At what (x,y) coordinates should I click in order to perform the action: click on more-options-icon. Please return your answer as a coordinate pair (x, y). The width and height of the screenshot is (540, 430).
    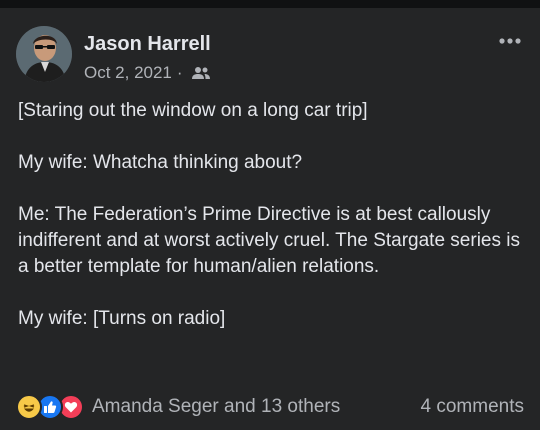
    Looking at the image, I should click on (510, 40).